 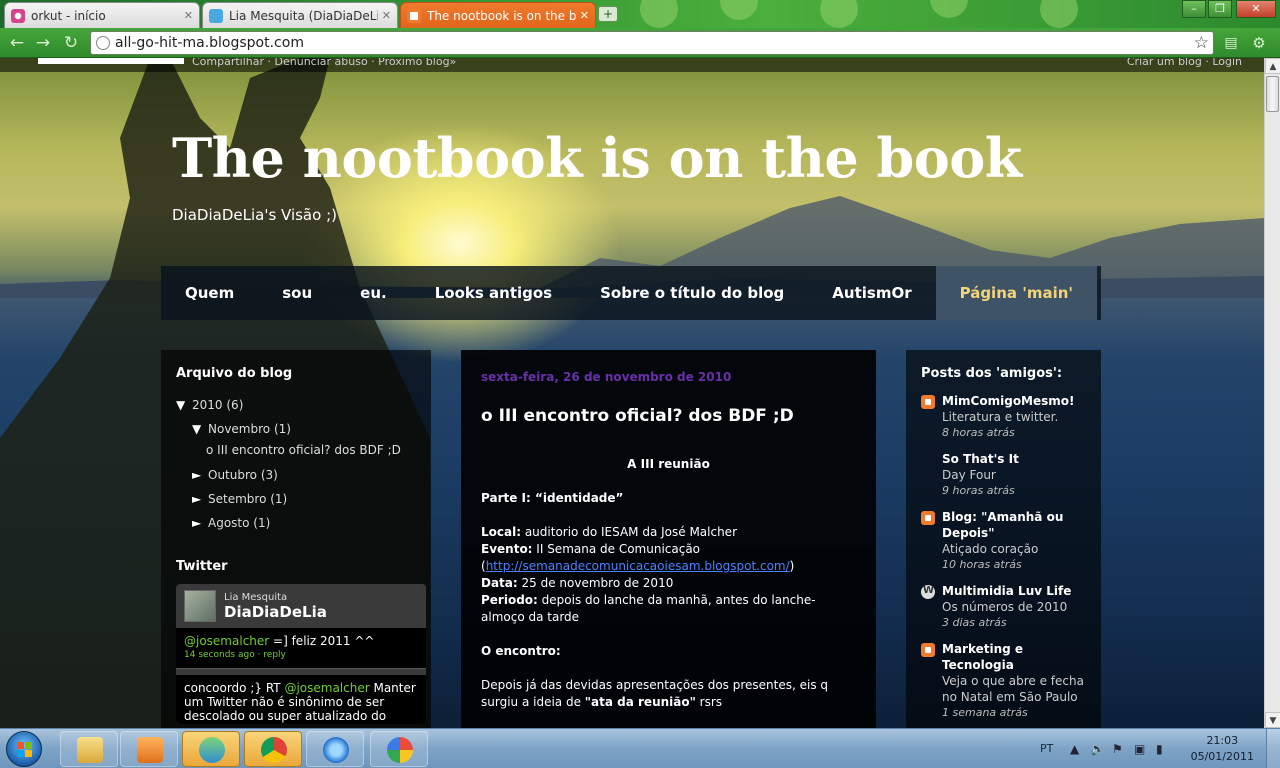 I want to click on tab-blog: The nootbook is on the b… ✕, so click(x=498, y=15).